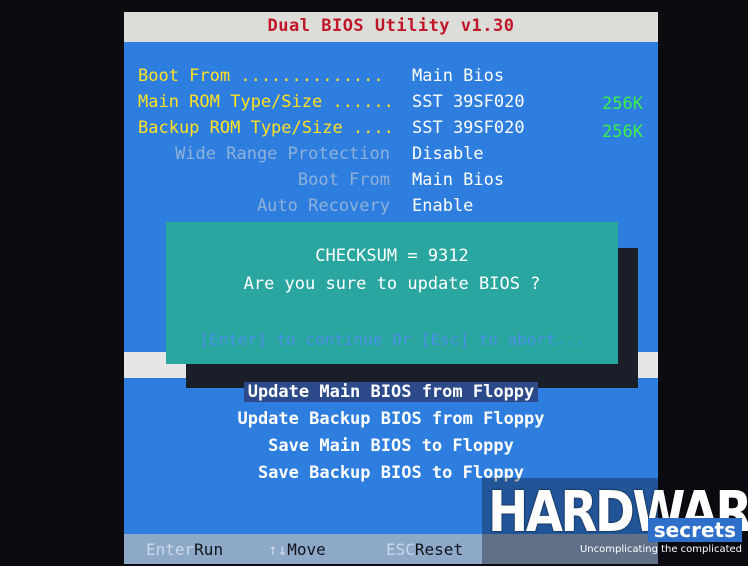 This screenshot has width=748, height=566. I want to click on logo-secrets-badge: secrets, so click(694, 530).